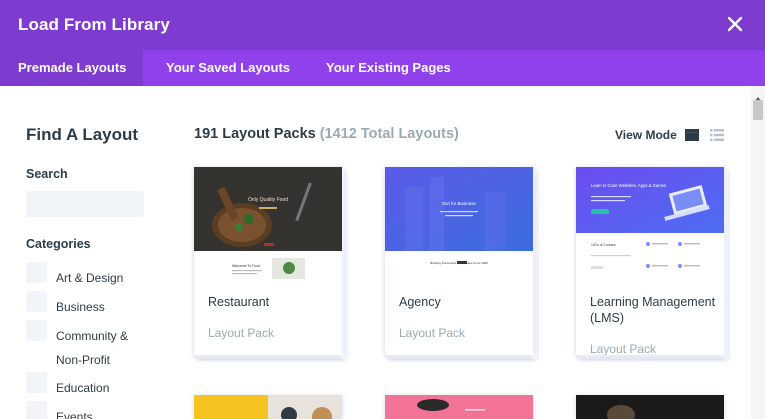 This screenshot has width=765, height=419. I want to click on tab-premade-layouts: Premade Layouts, so click(71, 68).